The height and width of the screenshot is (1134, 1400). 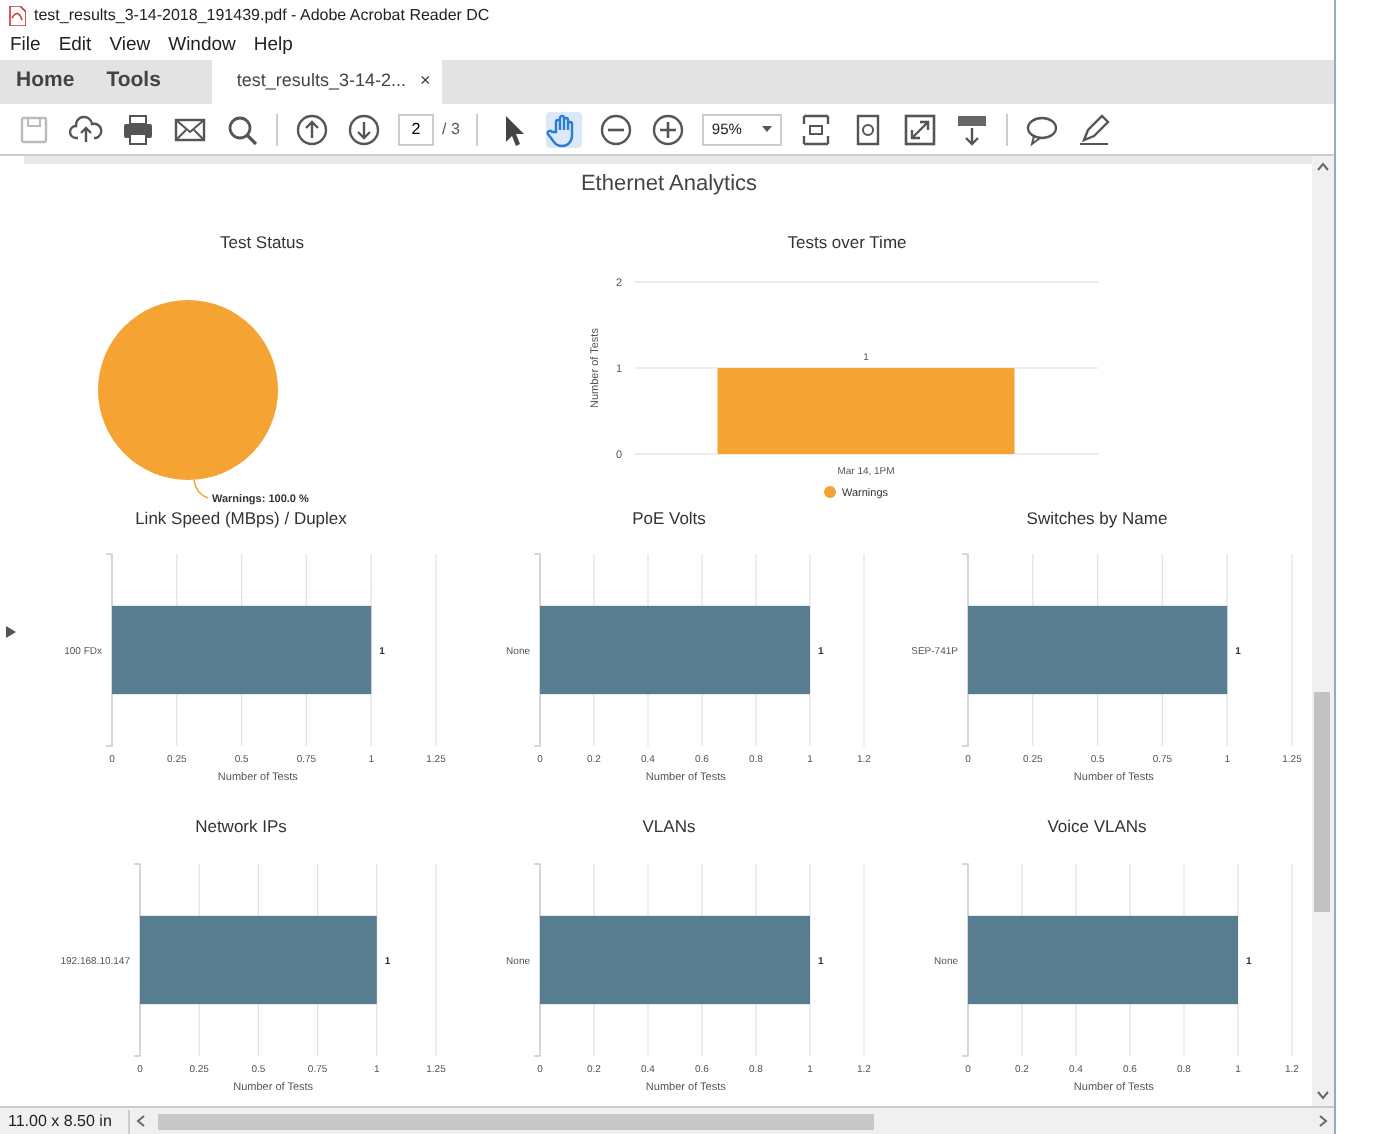 What do you see at coordinates (766, 129) in the screenshot?
I see `caret-icon` at bounding box center [766, 129].